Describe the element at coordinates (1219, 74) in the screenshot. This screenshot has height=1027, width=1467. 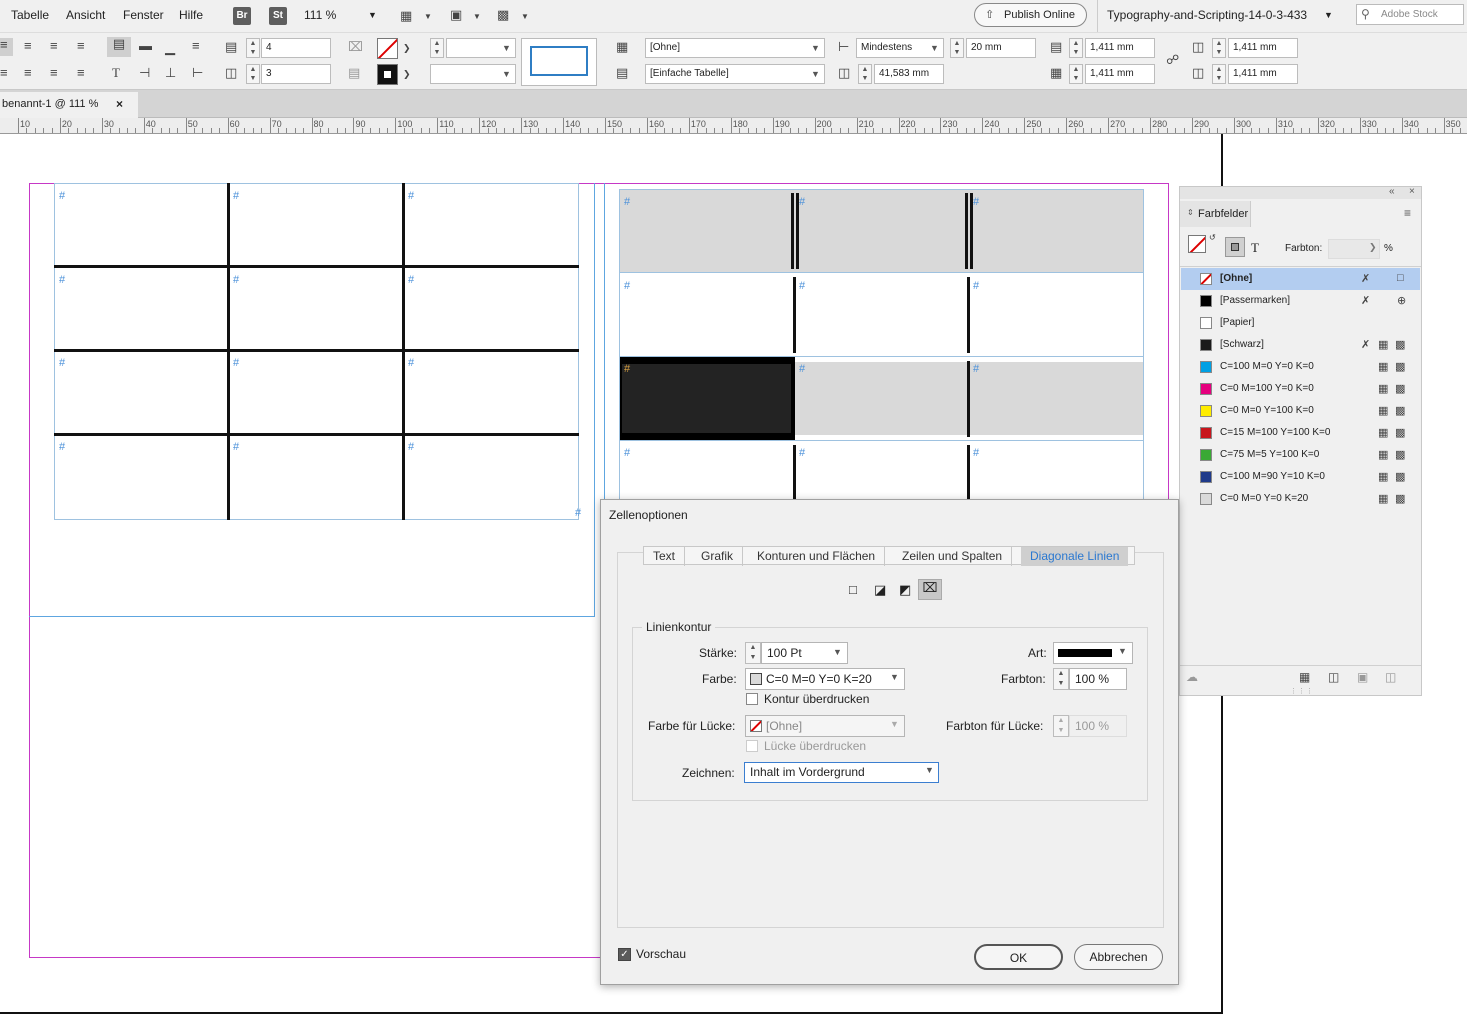
I see `inset-right-stepper: ▲ ▼` at that location.